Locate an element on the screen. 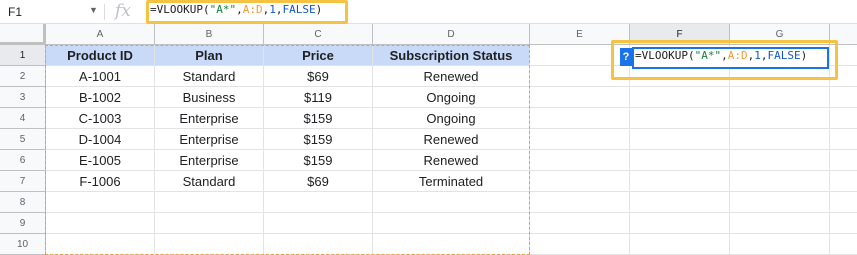  help-icon: ? is located at coordinates (626, 57).